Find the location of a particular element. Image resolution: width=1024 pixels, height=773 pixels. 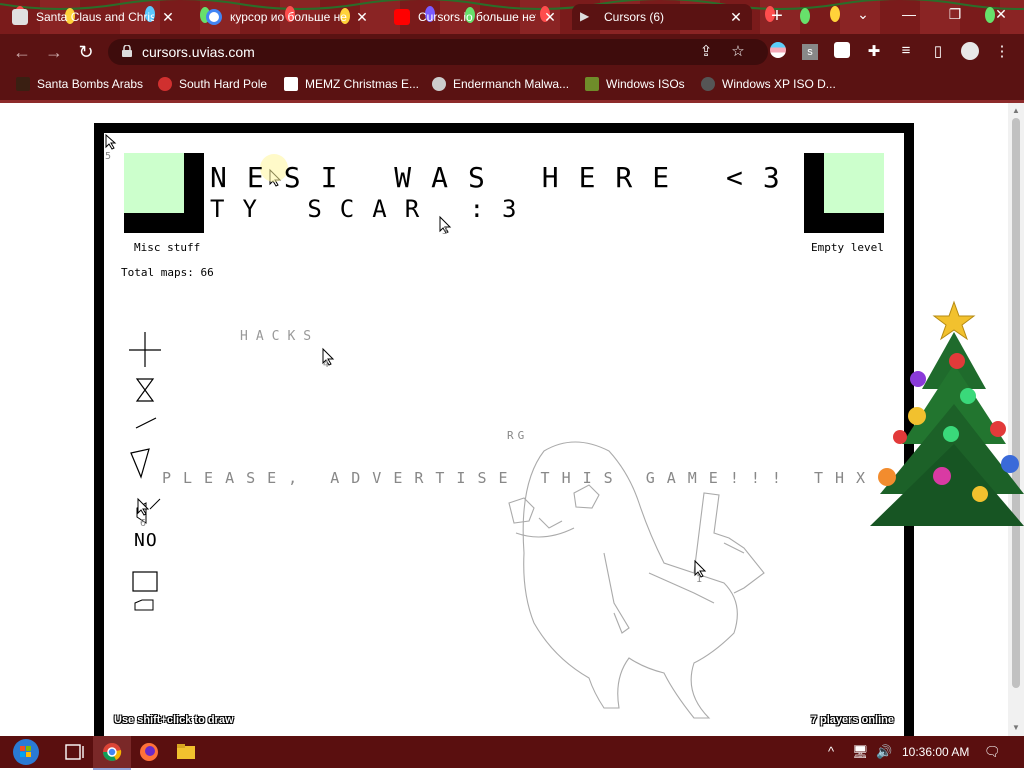

lock-icon is located at coordinates (127, 51).